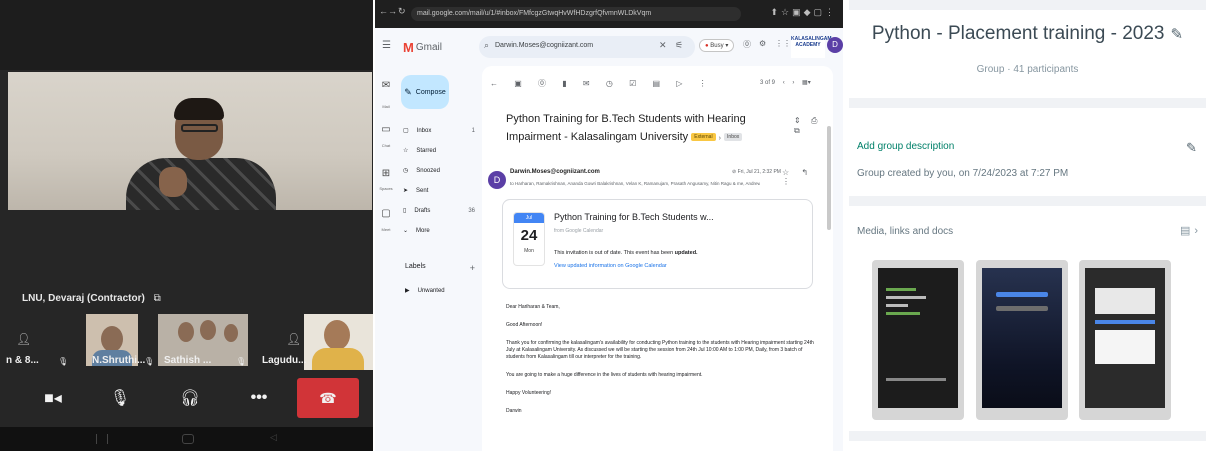 The image size is (1212, 451). What do you see at coordinates (807, 172) in the screenshot?
I see `reply-icon: ↰` at bounding box center [807, 172].